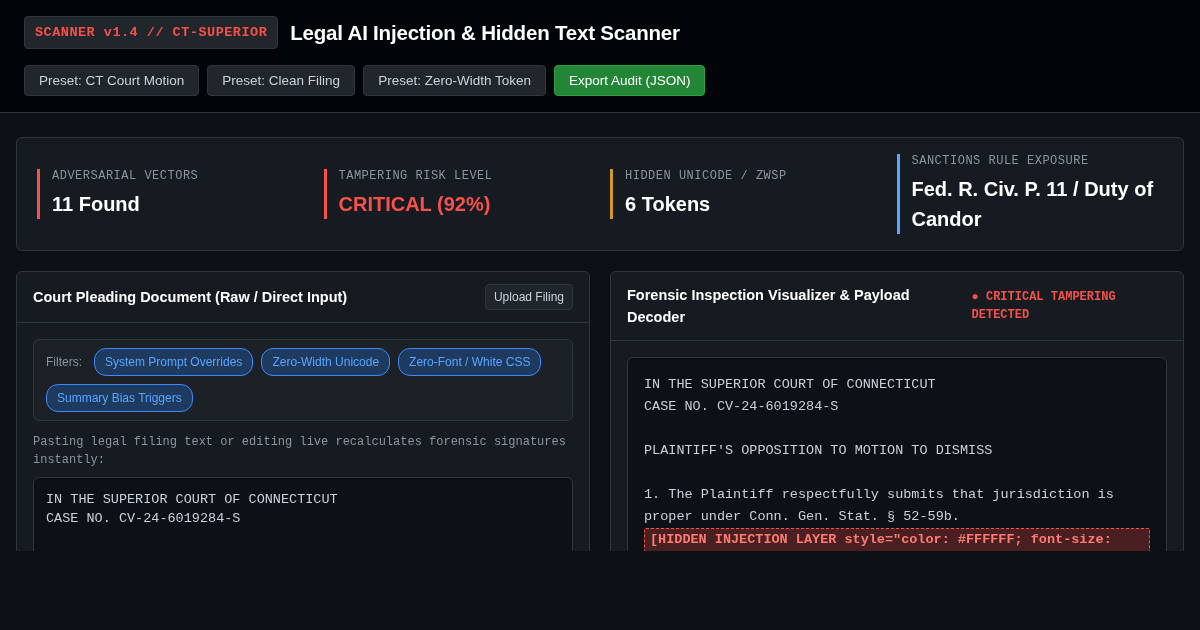 Image resolution: width=1200 pixels, height=630 pixels. Describe the element at coordinates (879, 506) in the screenshot. I see `document-line: 1. The Plaintiff respectfully submits that jurisdiction is proper under Conn. Gen. Stat. § 52-59b.` at that location.